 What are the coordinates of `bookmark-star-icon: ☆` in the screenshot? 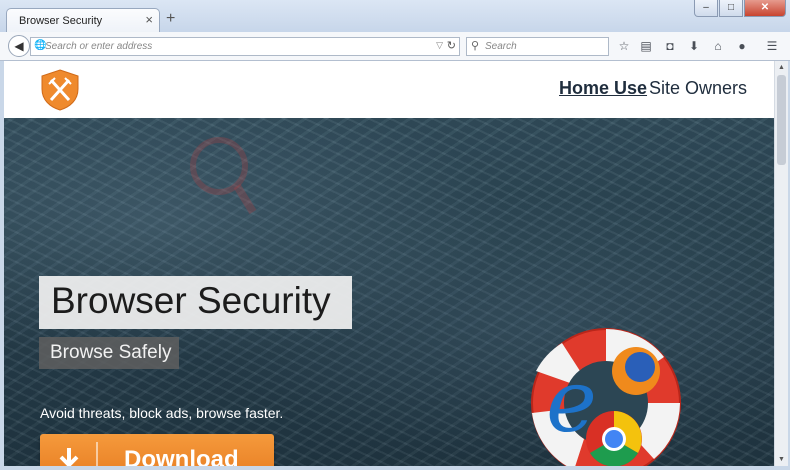 It's located at (624, 46).